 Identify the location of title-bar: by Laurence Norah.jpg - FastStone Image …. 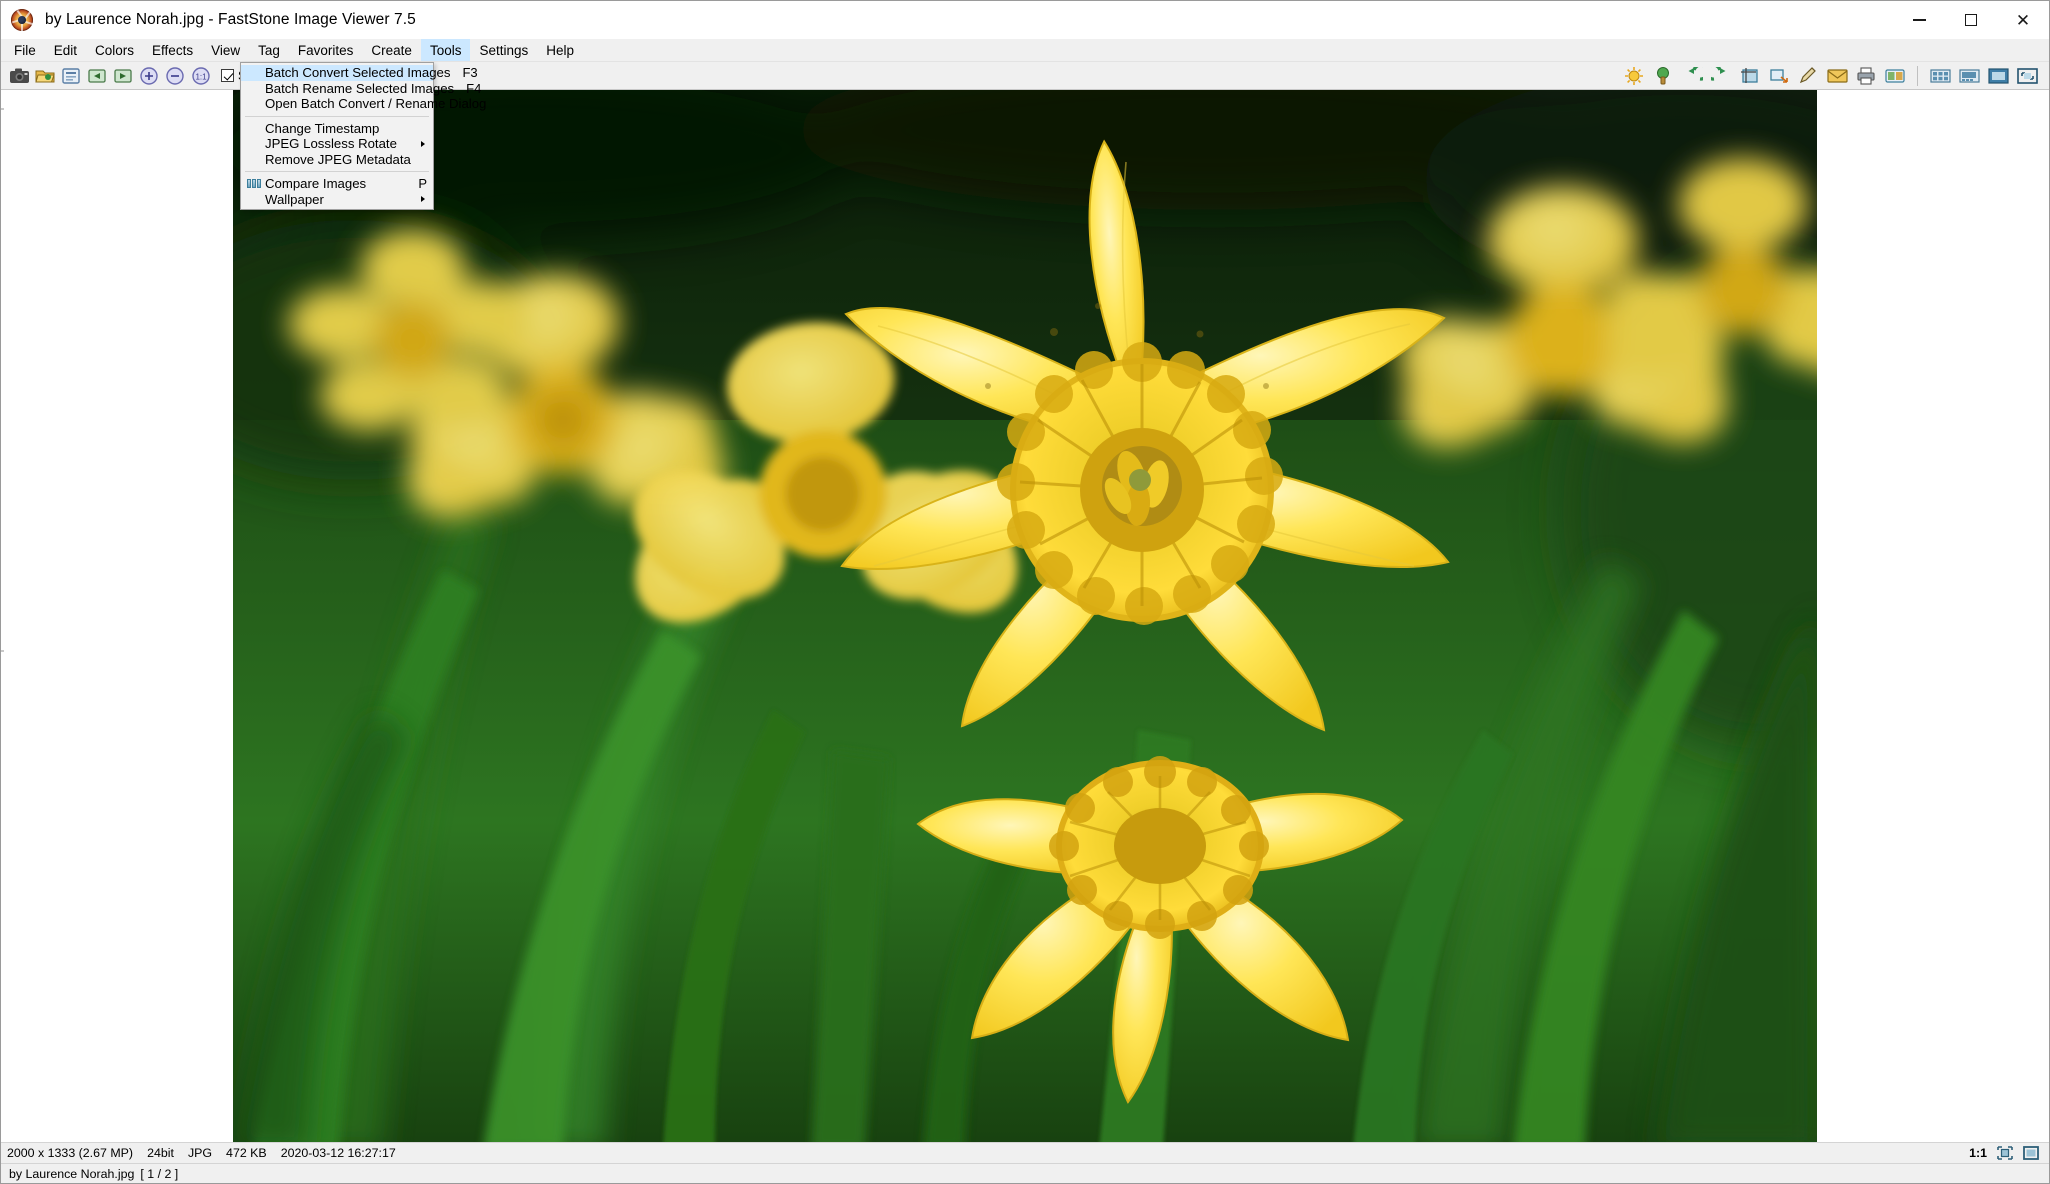
(1025, 20).